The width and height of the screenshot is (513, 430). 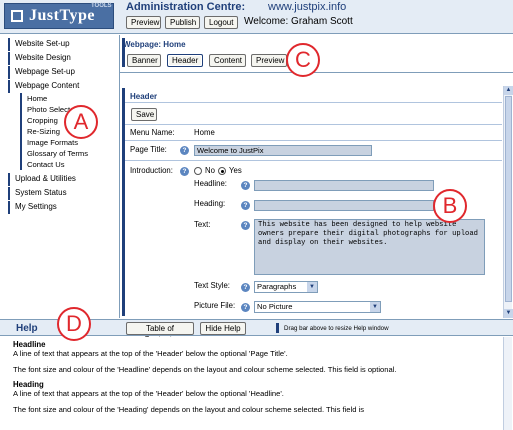 What do you see at coordinates (143, 22) in the screenshot?
I see `preview-button: Preview` at bounding box center [143, 22].